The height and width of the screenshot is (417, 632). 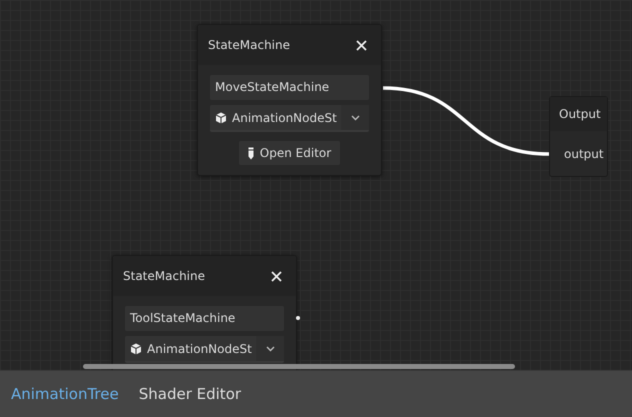 I want to click on open-editor-button: Open Editor, so click(x=289, y=153).